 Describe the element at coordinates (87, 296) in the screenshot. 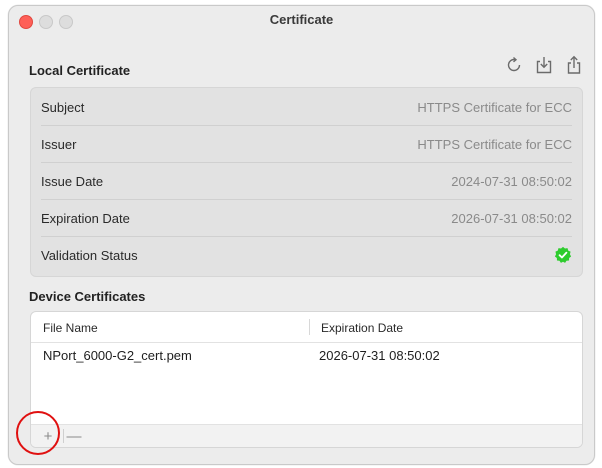

I see `device-certificates-heading: Device Certificates` at that location.